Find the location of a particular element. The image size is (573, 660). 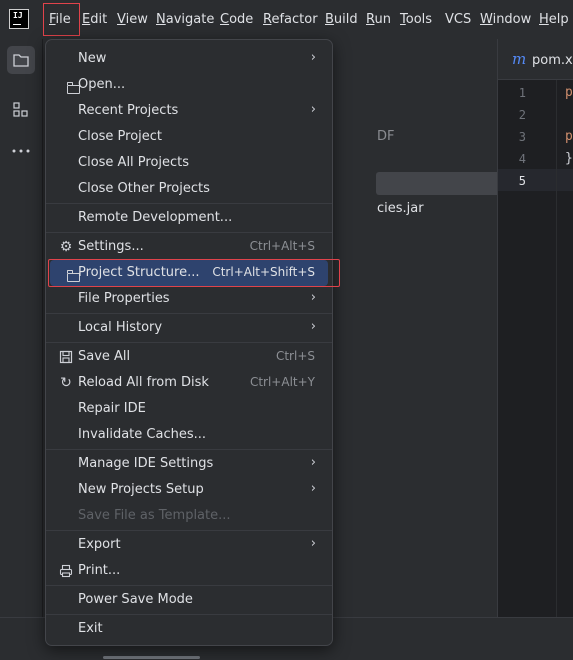

more-tools-button is located at coordinates (21, 151).